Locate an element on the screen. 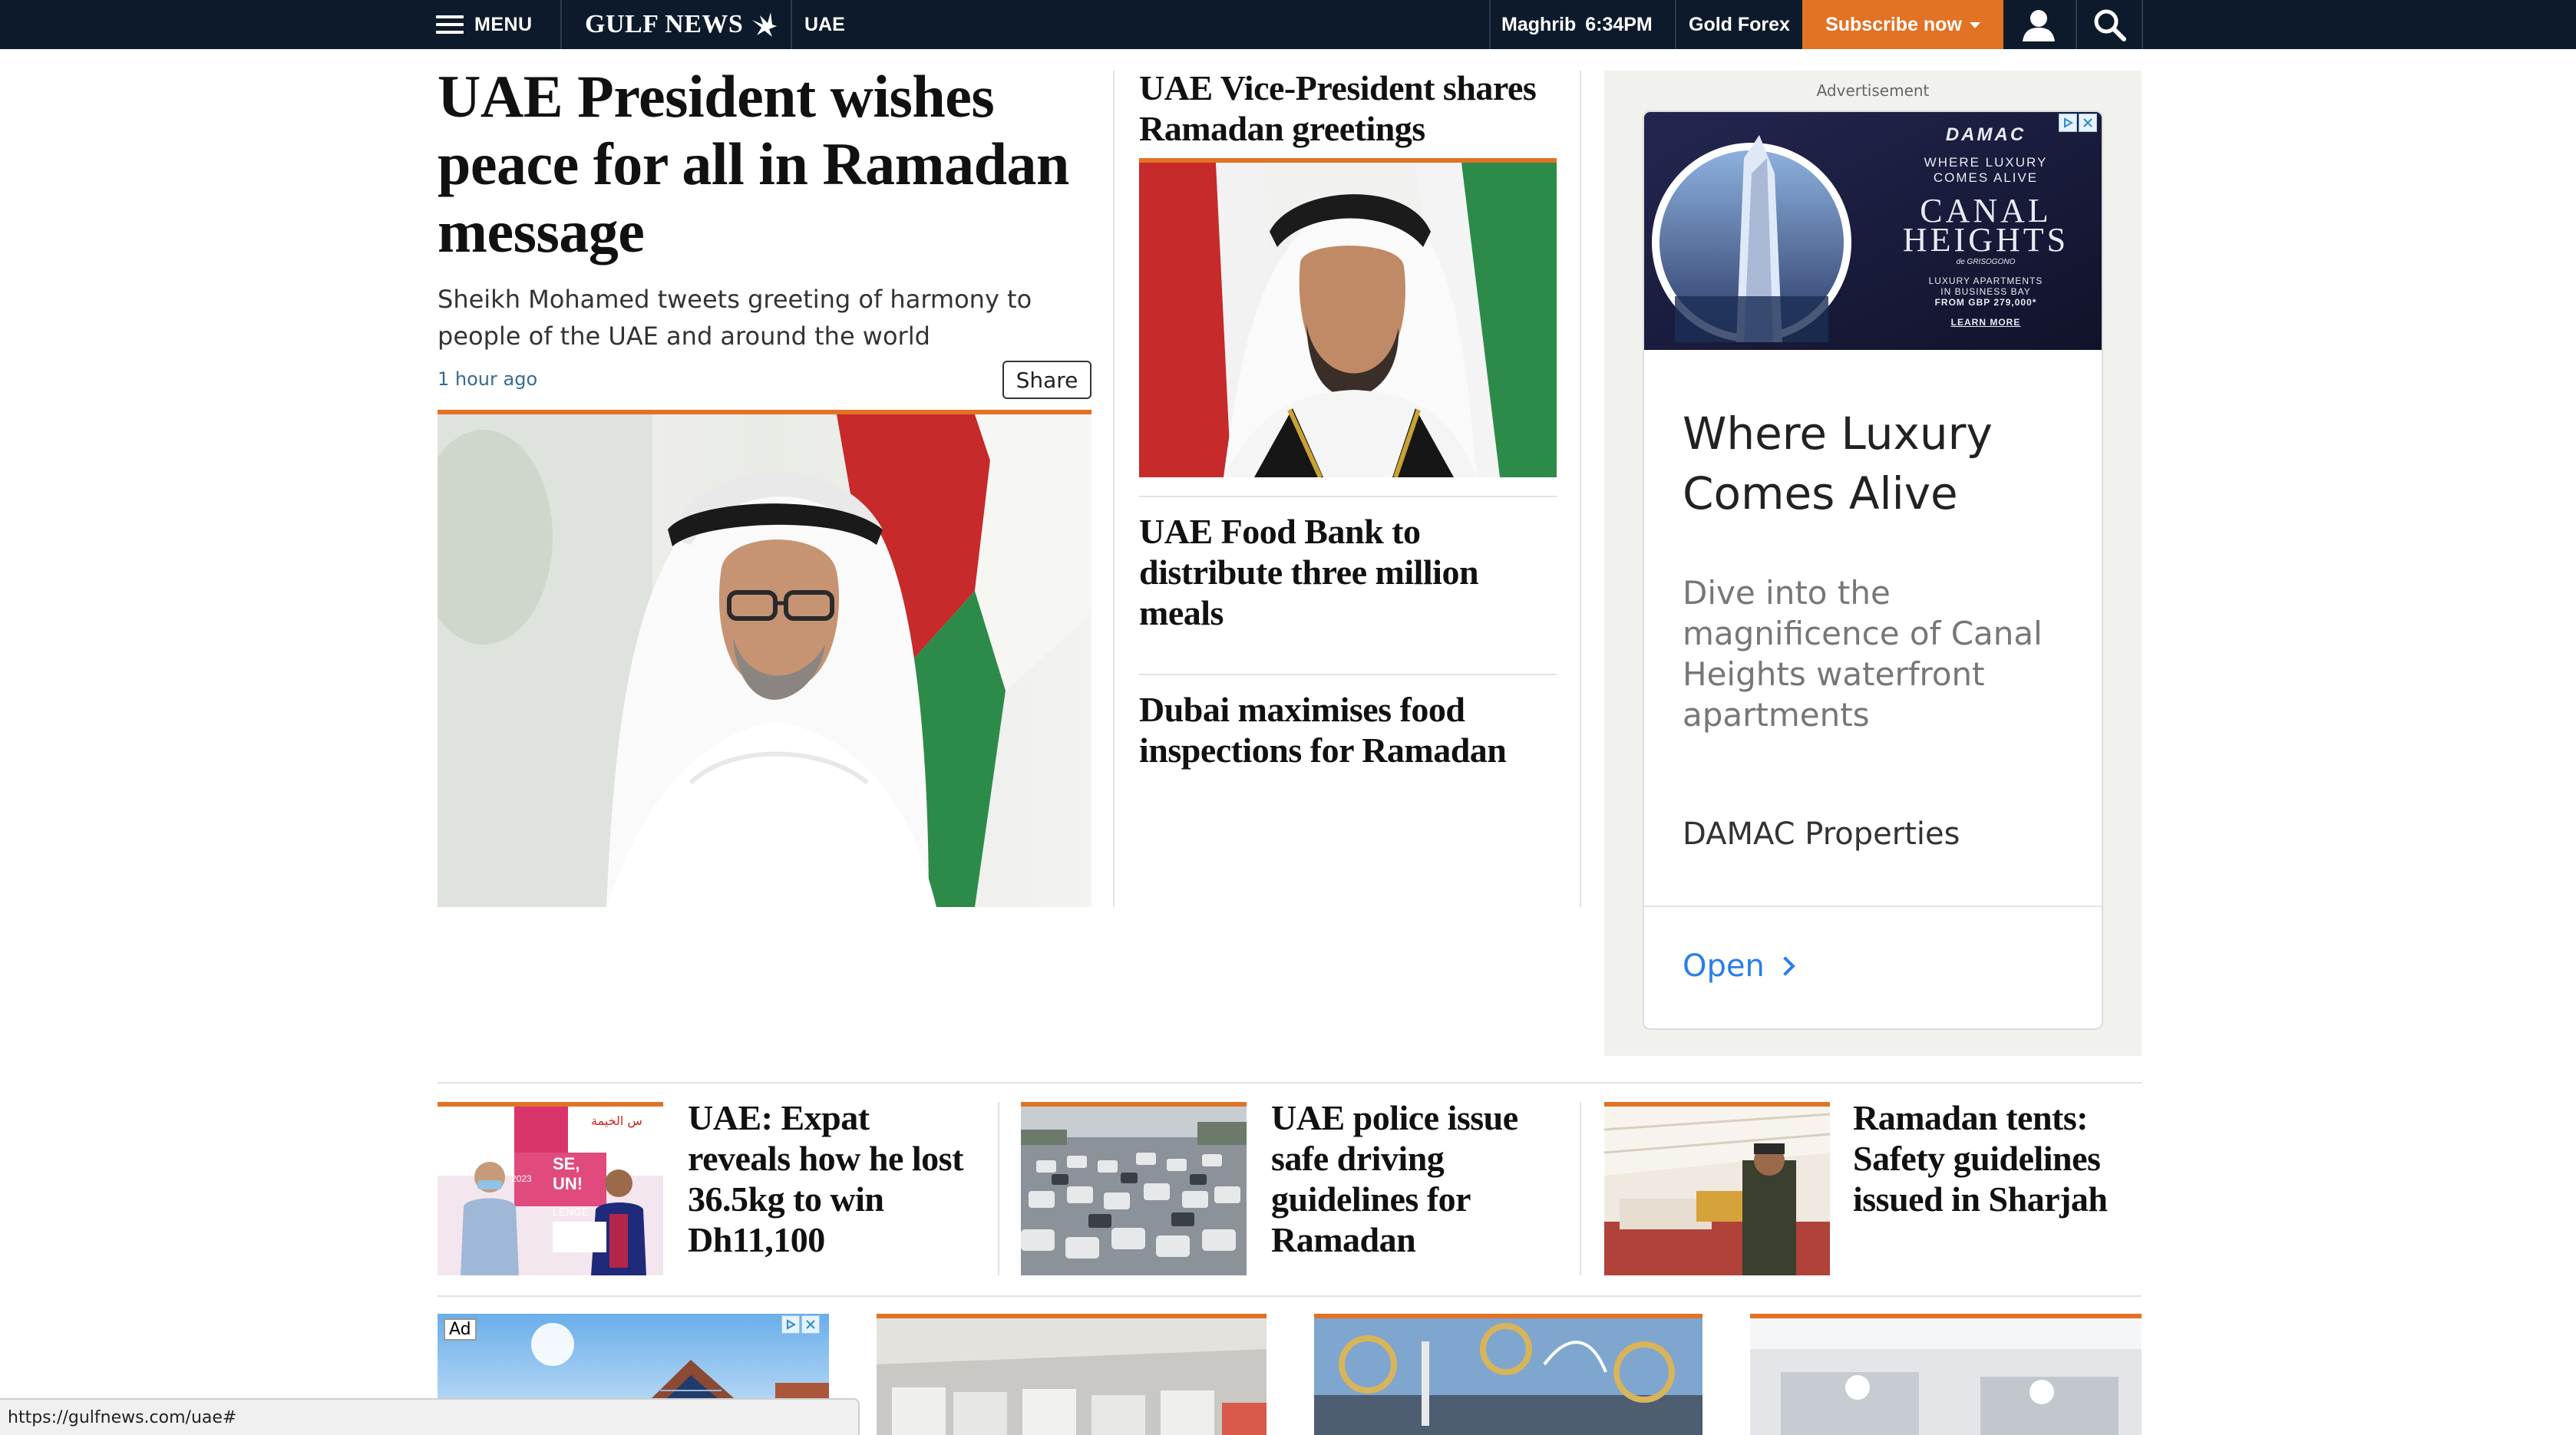  subscribe-button: Subscribe now is located at coordinates (1902, 24).